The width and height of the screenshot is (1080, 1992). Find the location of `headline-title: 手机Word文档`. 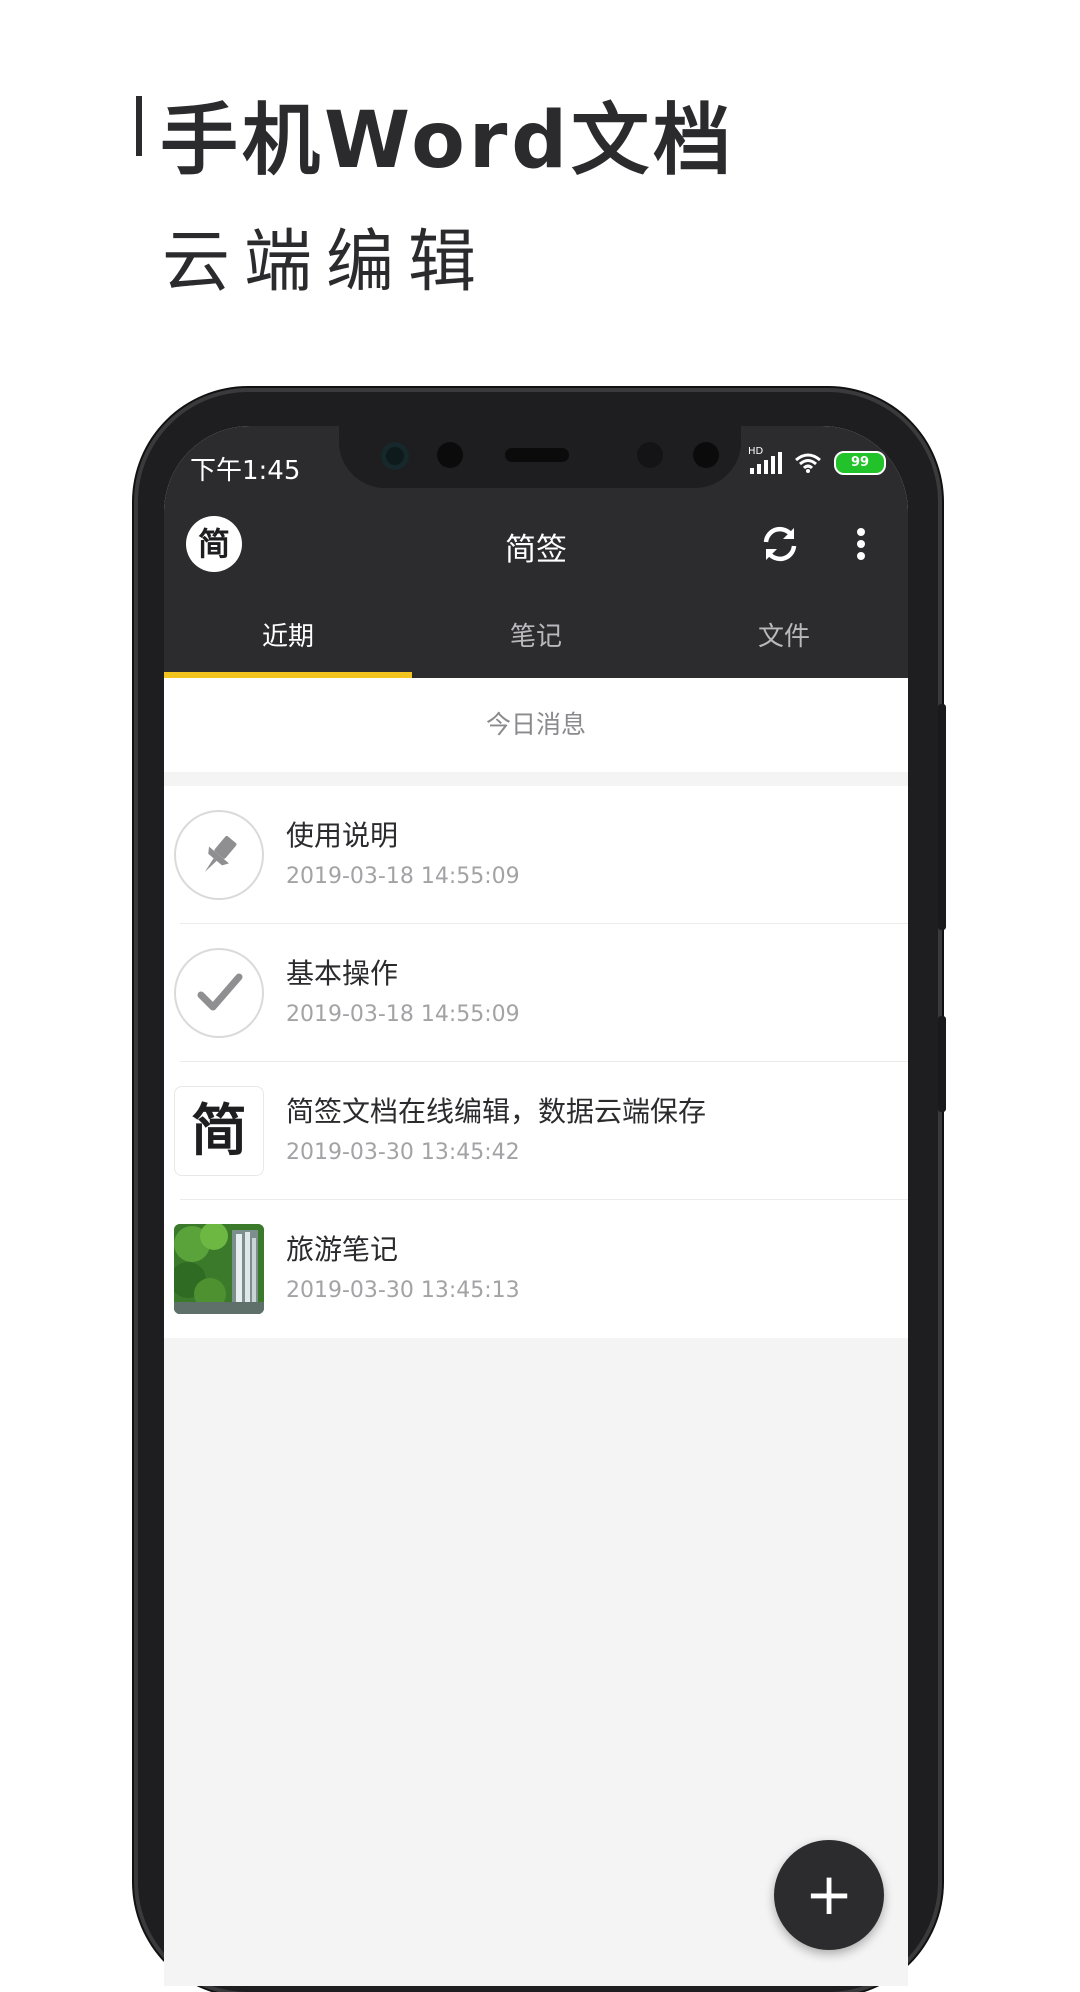

headline-title: 手机Word文档 is located at coordinates (448, 141).